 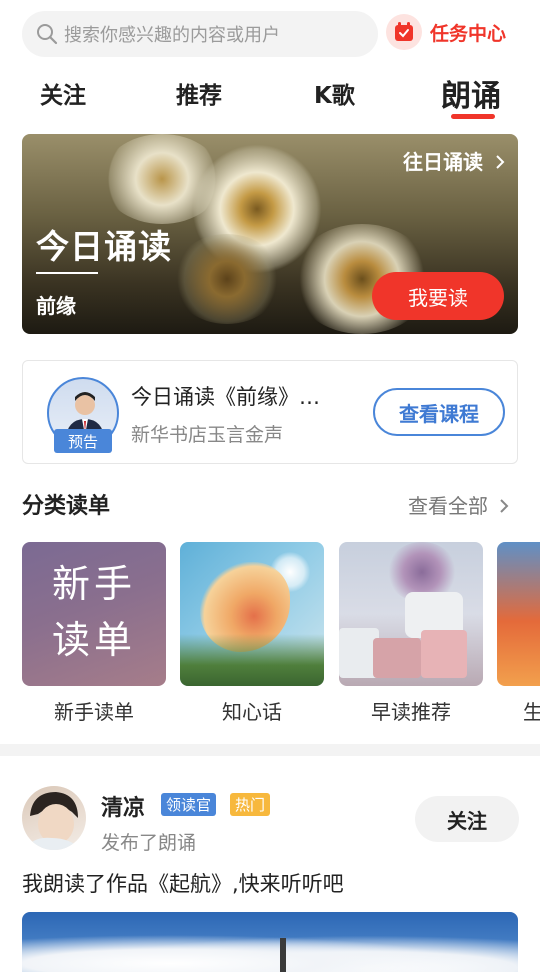 I want to click on view-all-label: 查看全部, so click(x=448, y=506).